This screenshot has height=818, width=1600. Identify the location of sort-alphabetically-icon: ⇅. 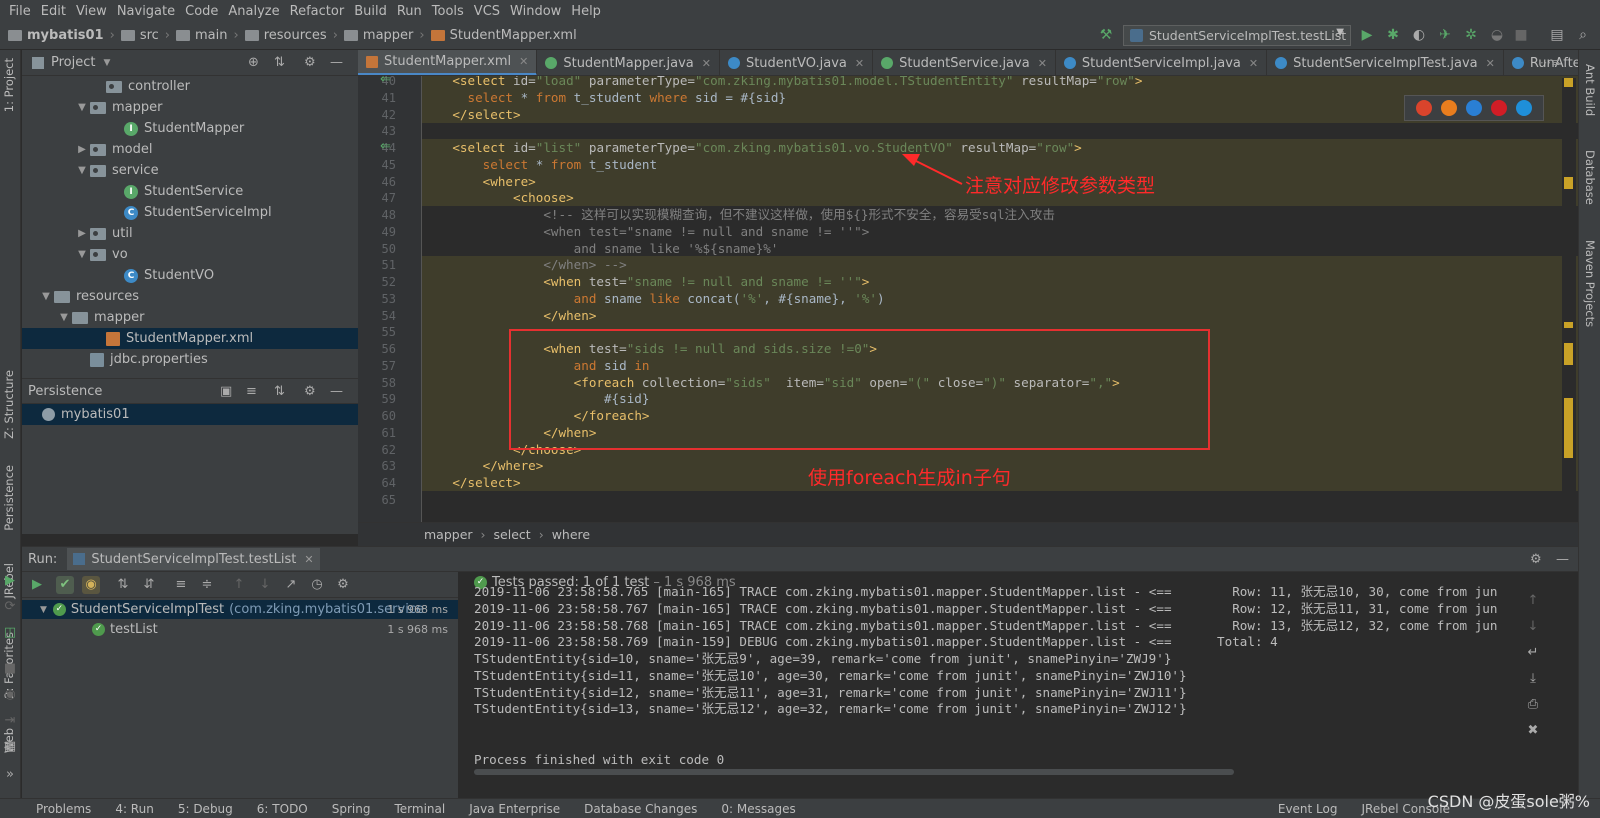
(123, 585).